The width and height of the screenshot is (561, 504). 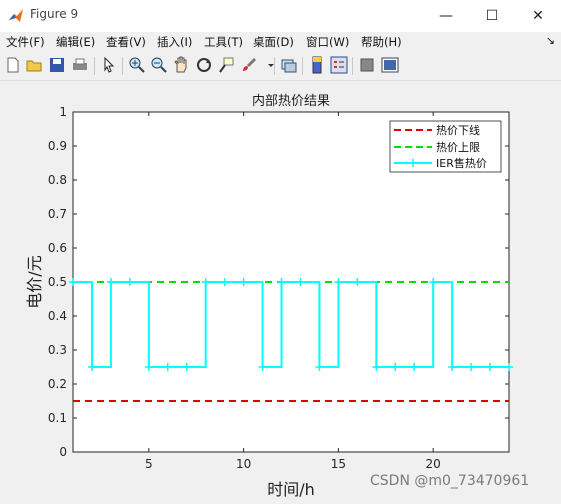 I want to click on figure-toolbar, so click(x=280, y=66).